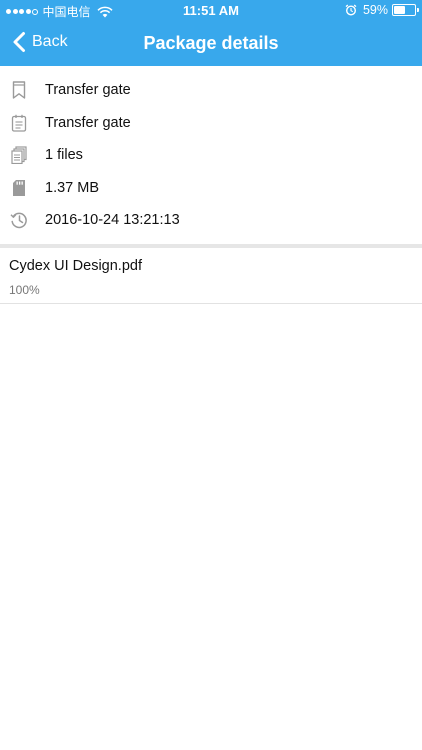 This screenshot has height=750, width=422. Describe the element at coordinates (351, 10) in the screenshot. I see `alarm-icon` at that location.